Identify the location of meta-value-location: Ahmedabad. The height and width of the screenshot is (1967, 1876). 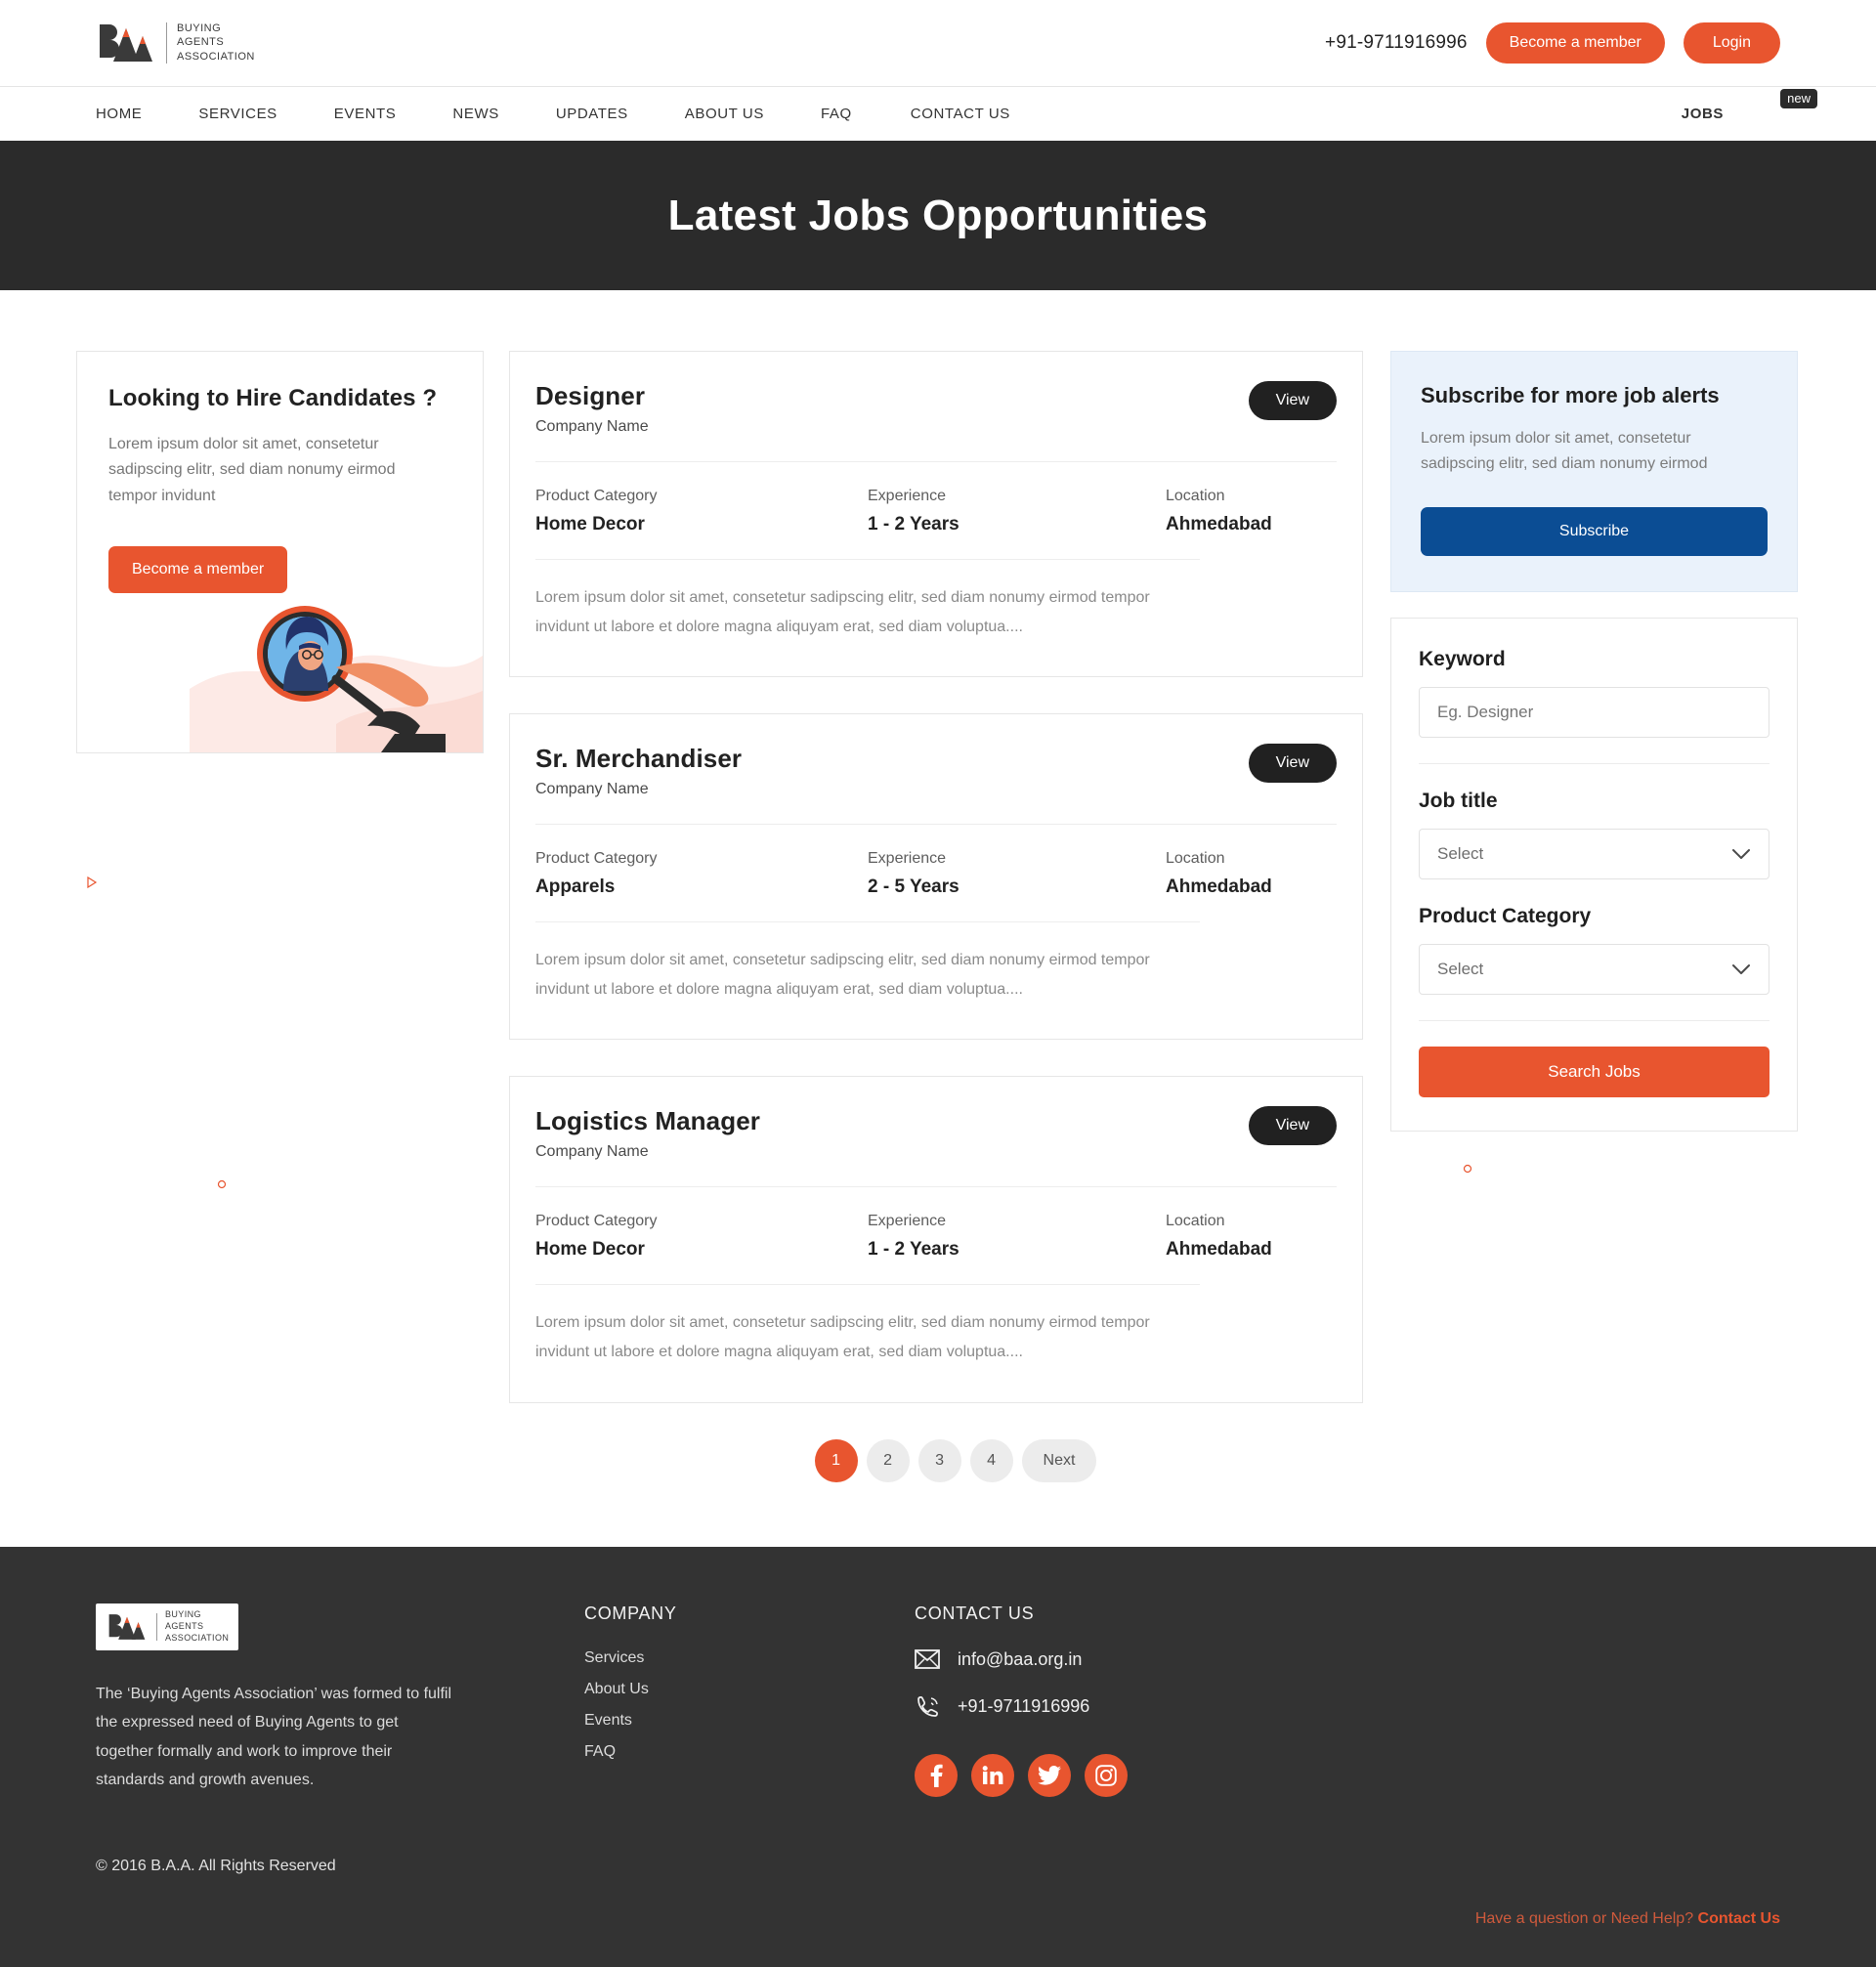
(1219, 1250).